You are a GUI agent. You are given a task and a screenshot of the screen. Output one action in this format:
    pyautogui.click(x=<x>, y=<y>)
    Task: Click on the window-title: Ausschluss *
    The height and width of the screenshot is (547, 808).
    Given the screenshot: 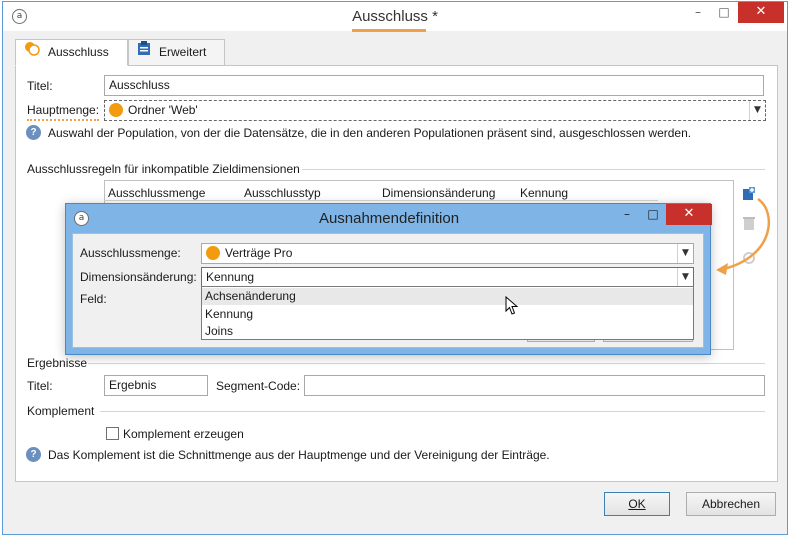 What is the action you would take?
    pyautogui.click(x=395, y=16)
    